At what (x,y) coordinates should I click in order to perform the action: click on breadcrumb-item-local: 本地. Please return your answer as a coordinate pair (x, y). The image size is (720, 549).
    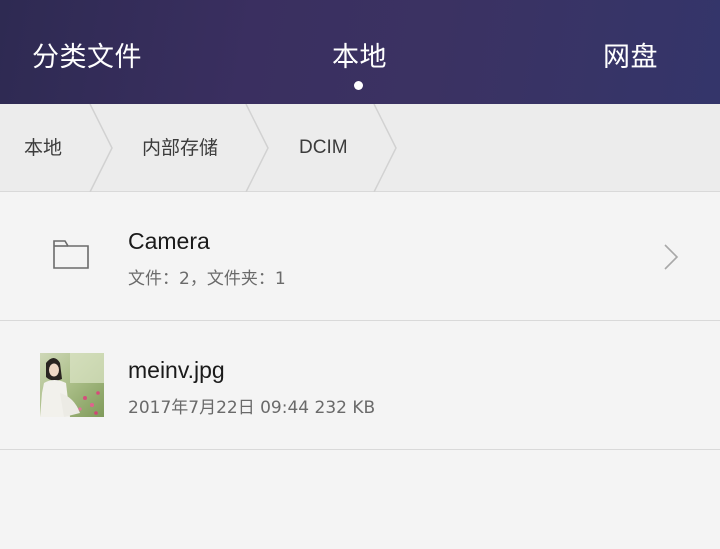
    Looking at the image, I should click on (43, 148).